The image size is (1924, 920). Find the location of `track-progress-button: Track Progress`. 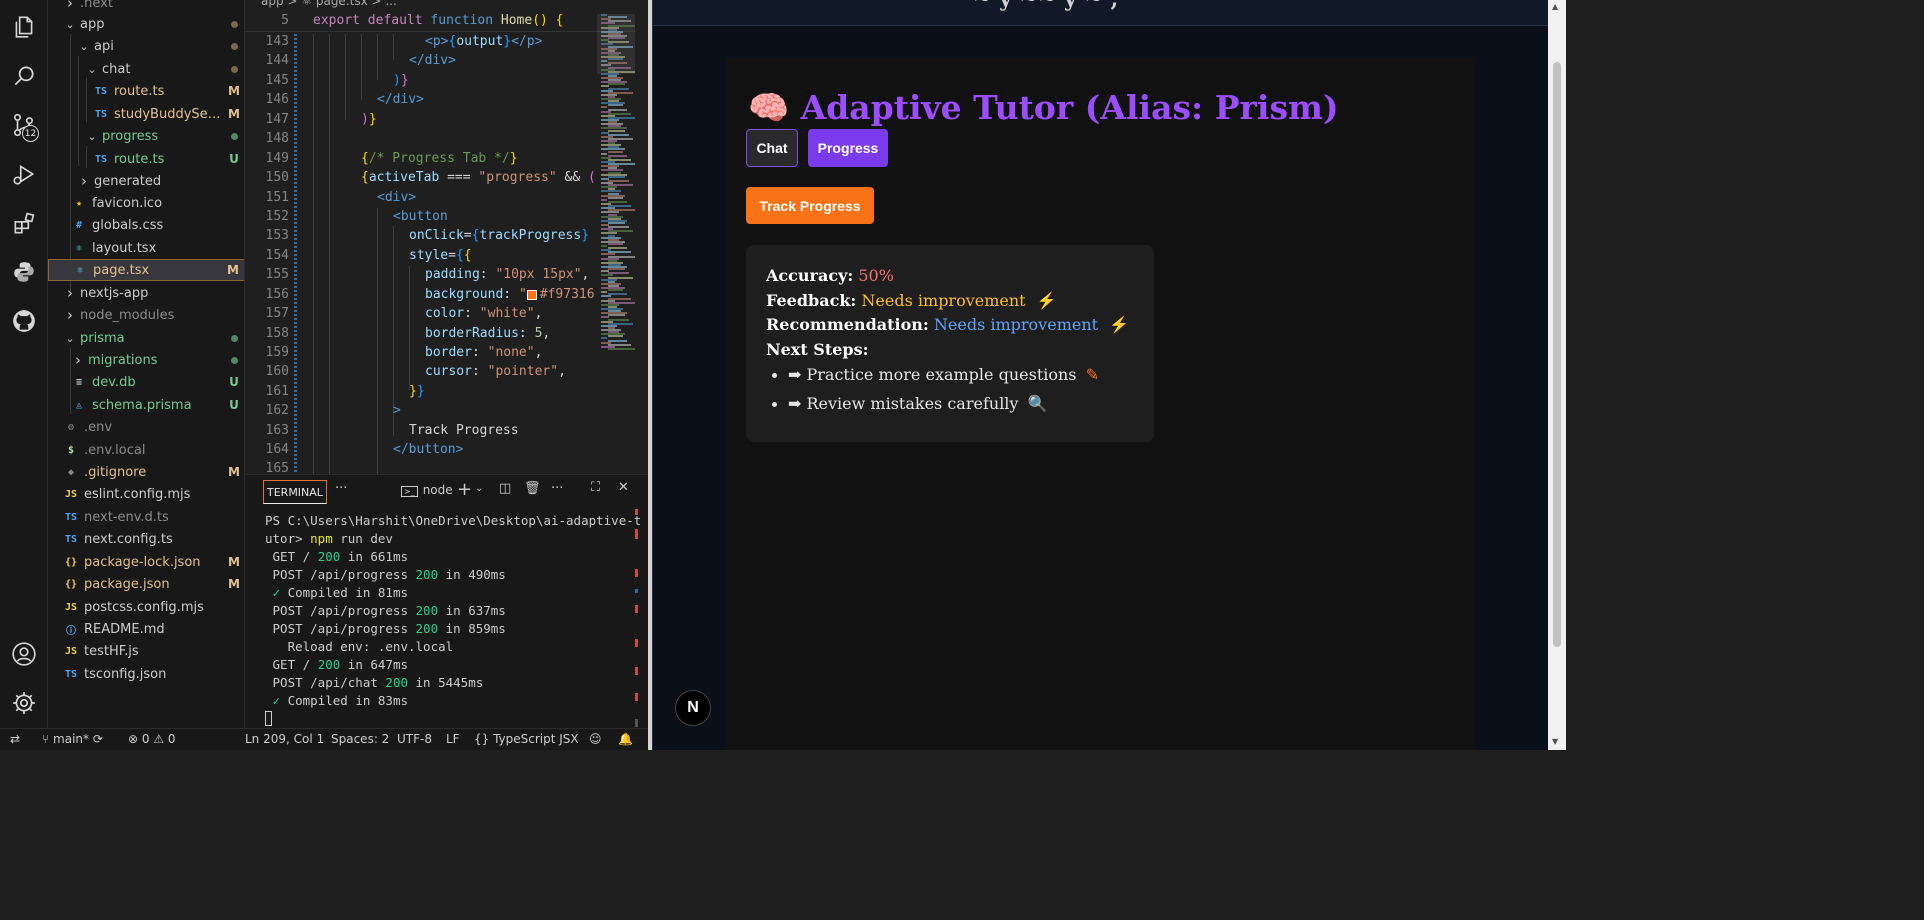

track-progress-button: Track Progress is located at coordinates (810, 205).